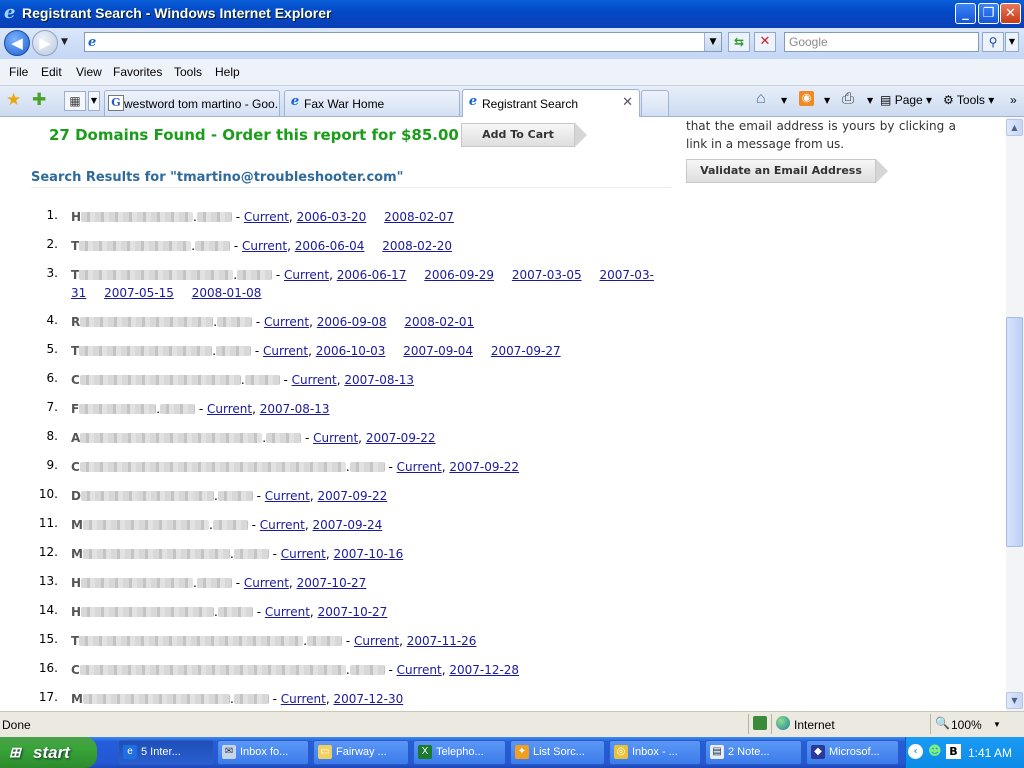  What do you see at coordinates (403, 42) in the screenshot?
I see `url-input: e ▼` at bounding box center [403, 42].